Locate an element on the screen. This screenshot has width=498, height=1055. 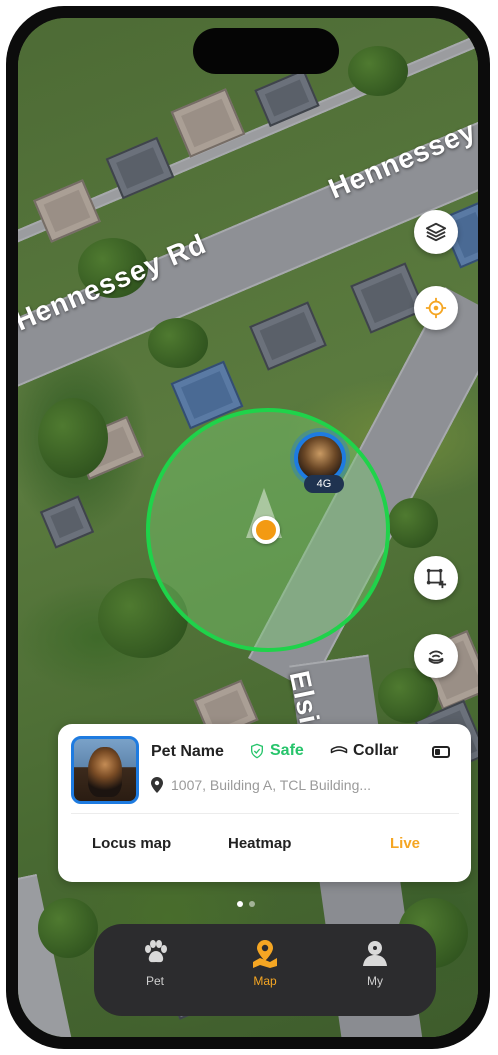
device-status: Collar is located at coordinates (364, 751).